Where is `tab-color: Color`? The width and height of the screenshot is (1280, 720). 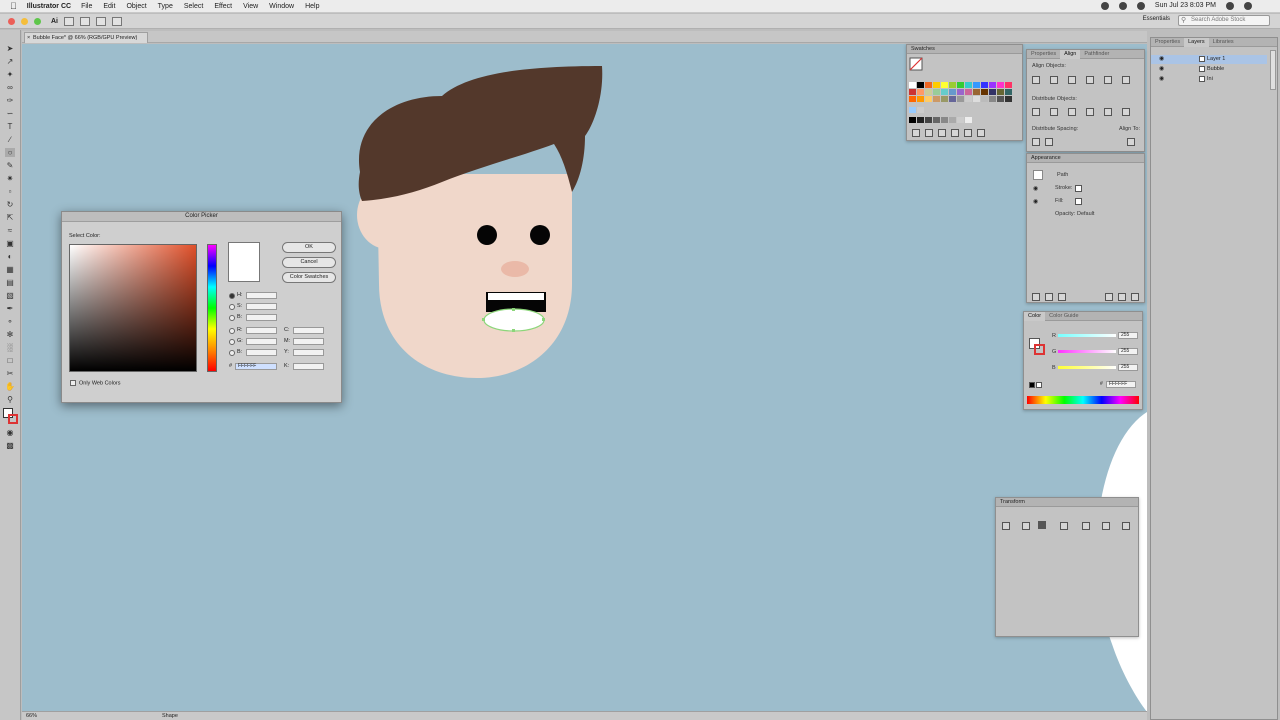
tab-color: Color is located at coordinates (1035, 316).